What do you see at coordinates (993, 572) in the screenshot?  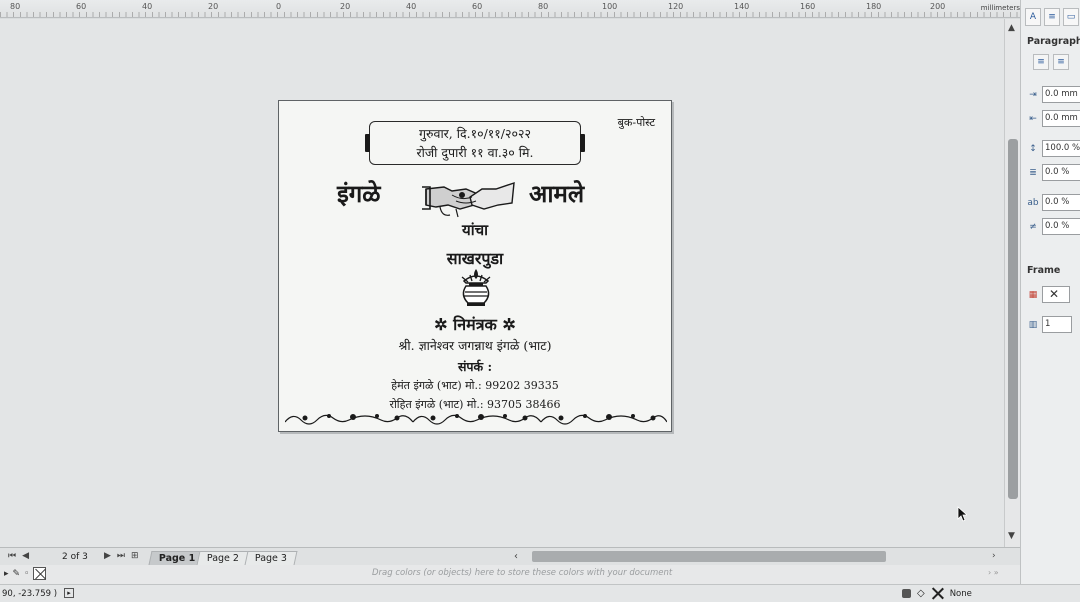 I see `palette-scroll-icon: › »` at bounding box center [993, 572].